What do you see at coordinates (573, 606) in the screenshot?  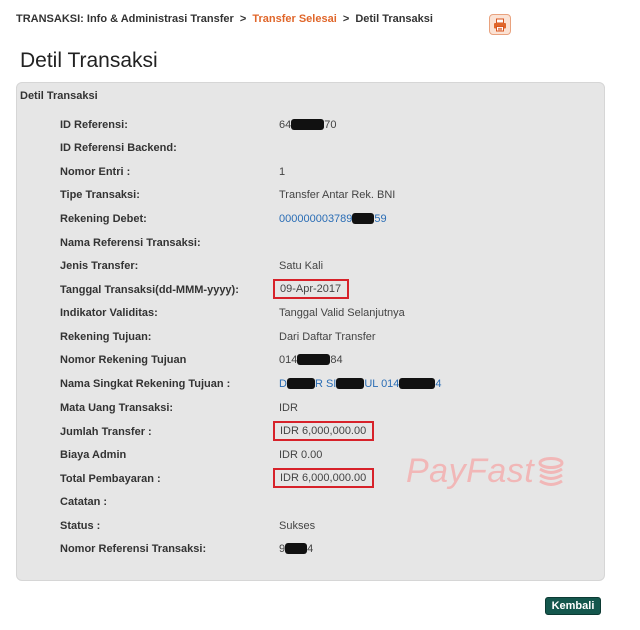 I see `back-button: Kembali` at bounding box center [573, 606].